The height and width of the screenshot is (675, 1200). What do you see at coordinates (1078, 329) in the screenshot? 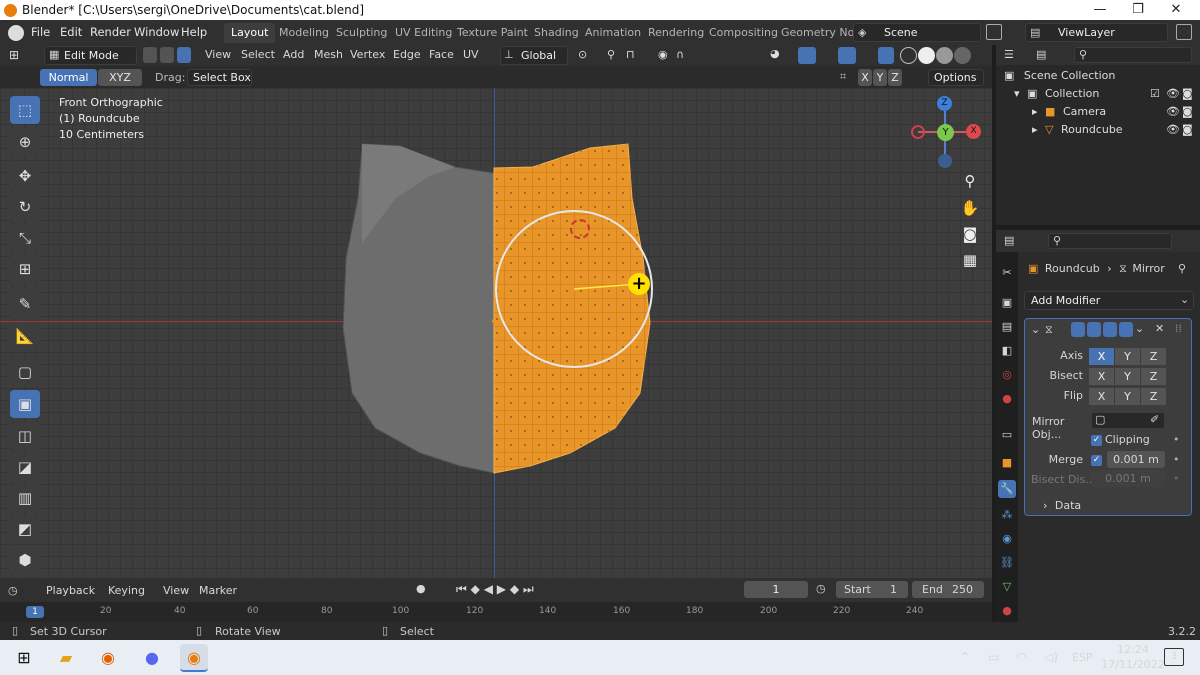
I see `editmode-cage-icon` at bounding box center [1078, 329].